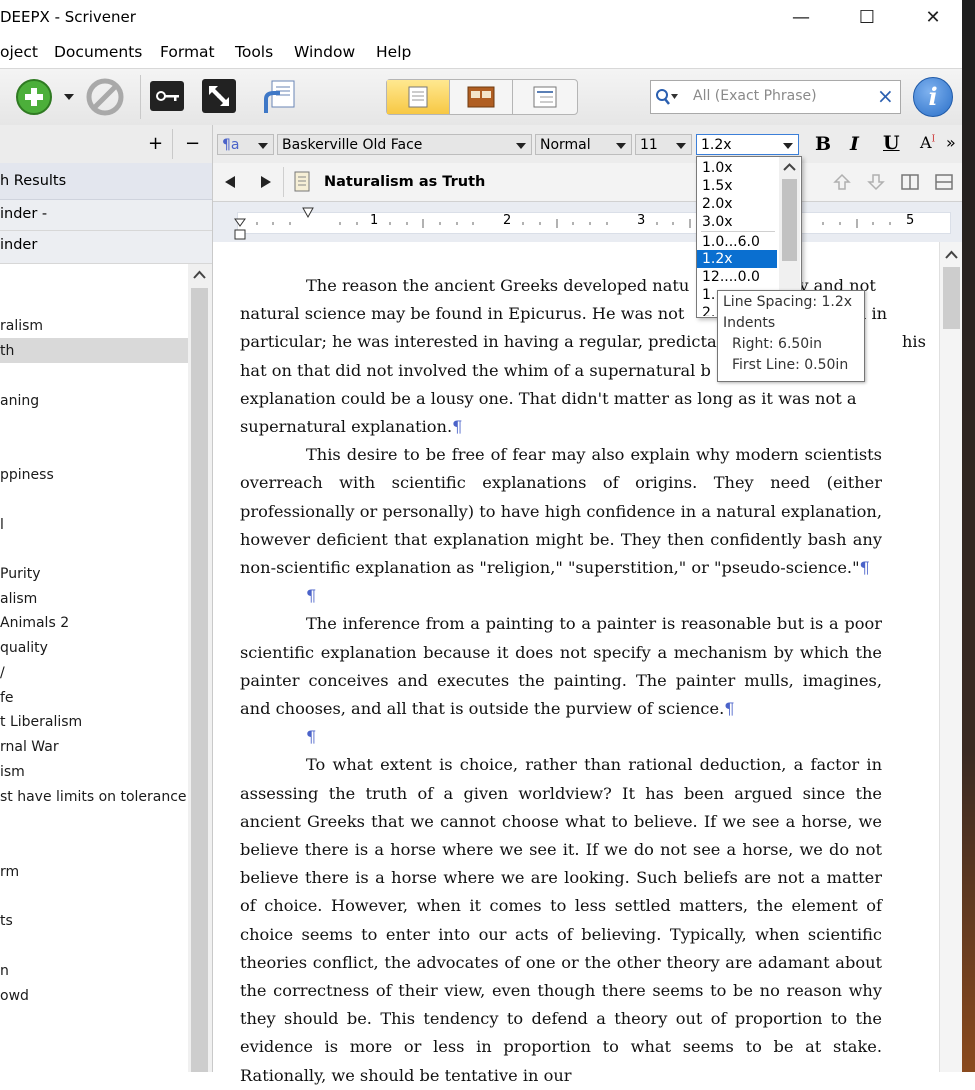 The width and height of the screenshot is (975, 1090). What do you see at coordinates (885, 96) in the screenshot?
I see `search-clear-icon: ×` at bounding box center [885, 96].